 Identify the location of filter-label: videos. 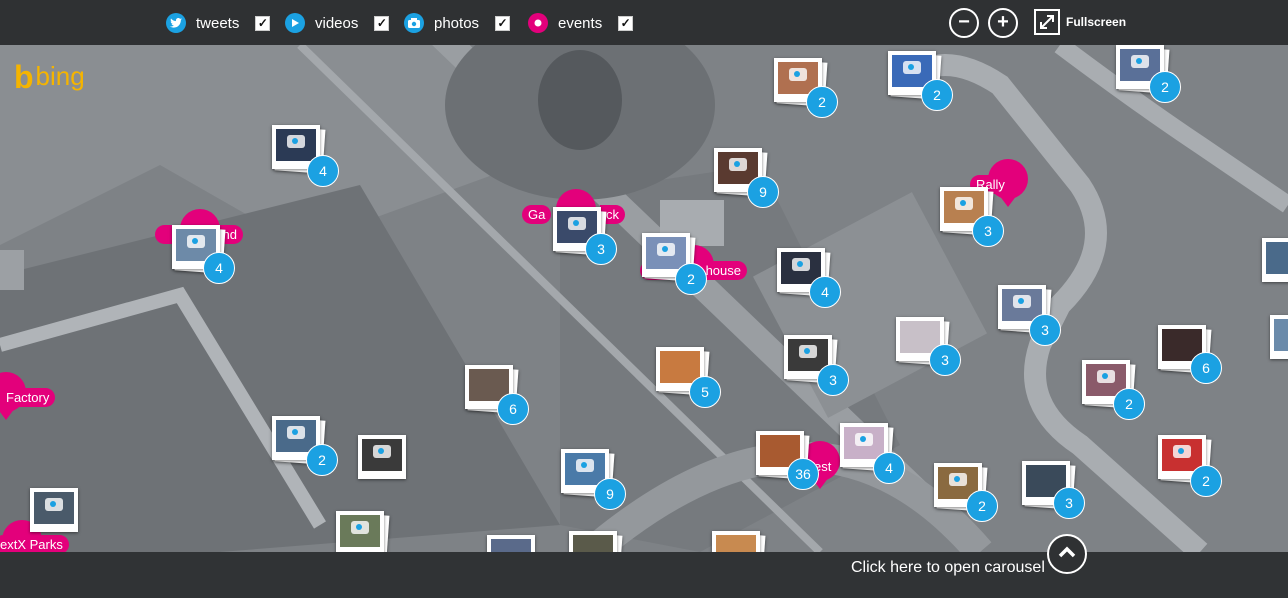
(337, 23).